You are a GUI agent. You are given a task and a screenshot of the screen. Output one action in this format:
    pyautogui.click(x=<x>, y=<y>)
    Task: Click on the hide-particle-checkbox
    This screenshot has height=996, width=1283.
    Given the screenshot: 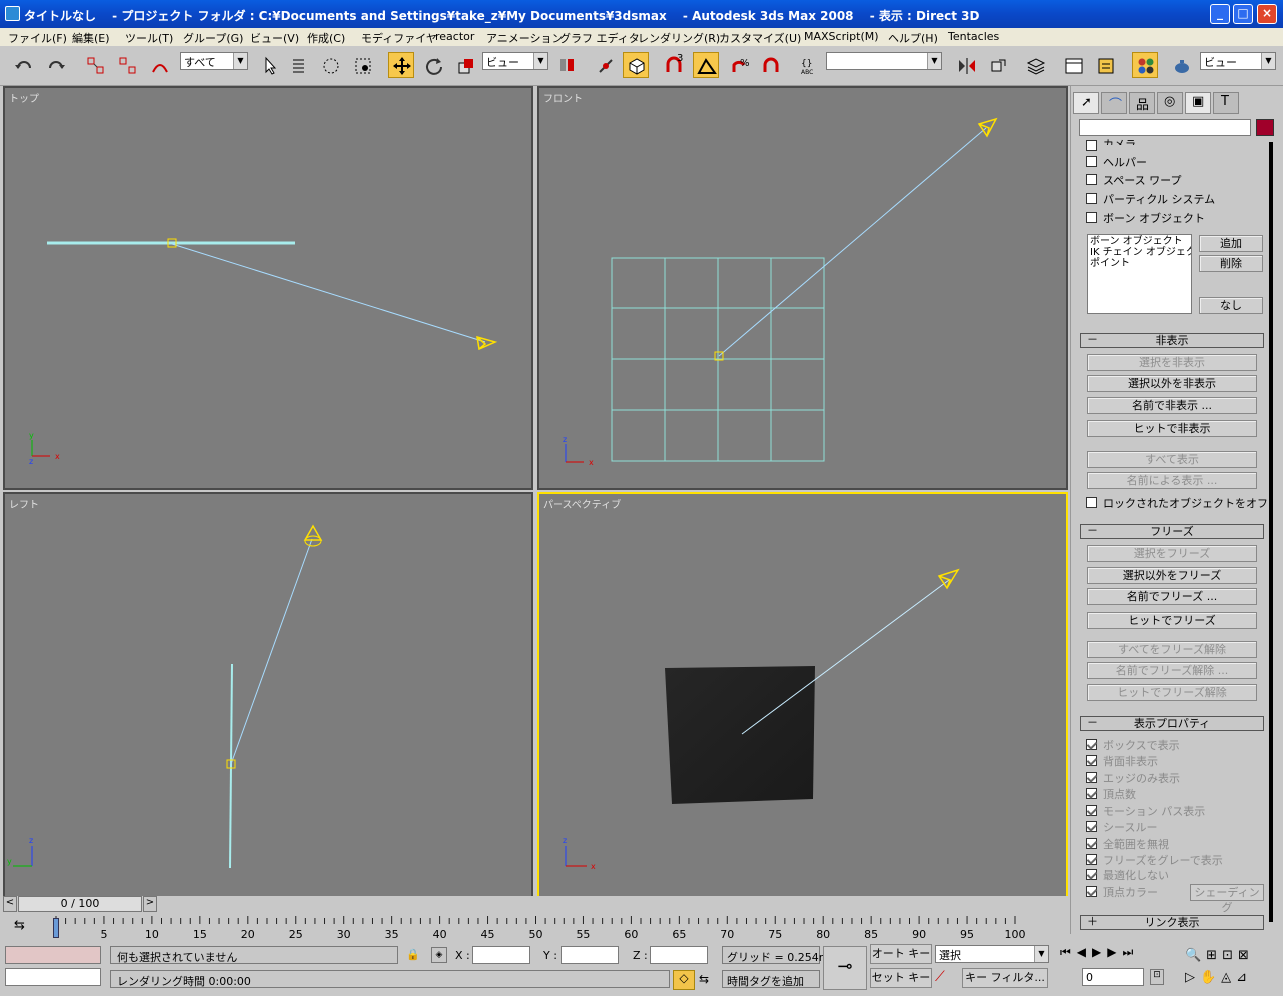 What is the action you would take?
    pyautogui.click(x=1091, y=198)
    